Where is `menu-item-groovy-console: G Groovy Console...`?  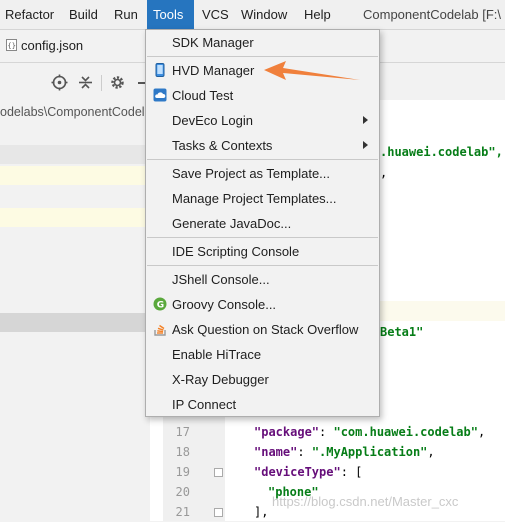
menu-item-groovy-console: G Groovy Console... is located at coordinates (262, 304).